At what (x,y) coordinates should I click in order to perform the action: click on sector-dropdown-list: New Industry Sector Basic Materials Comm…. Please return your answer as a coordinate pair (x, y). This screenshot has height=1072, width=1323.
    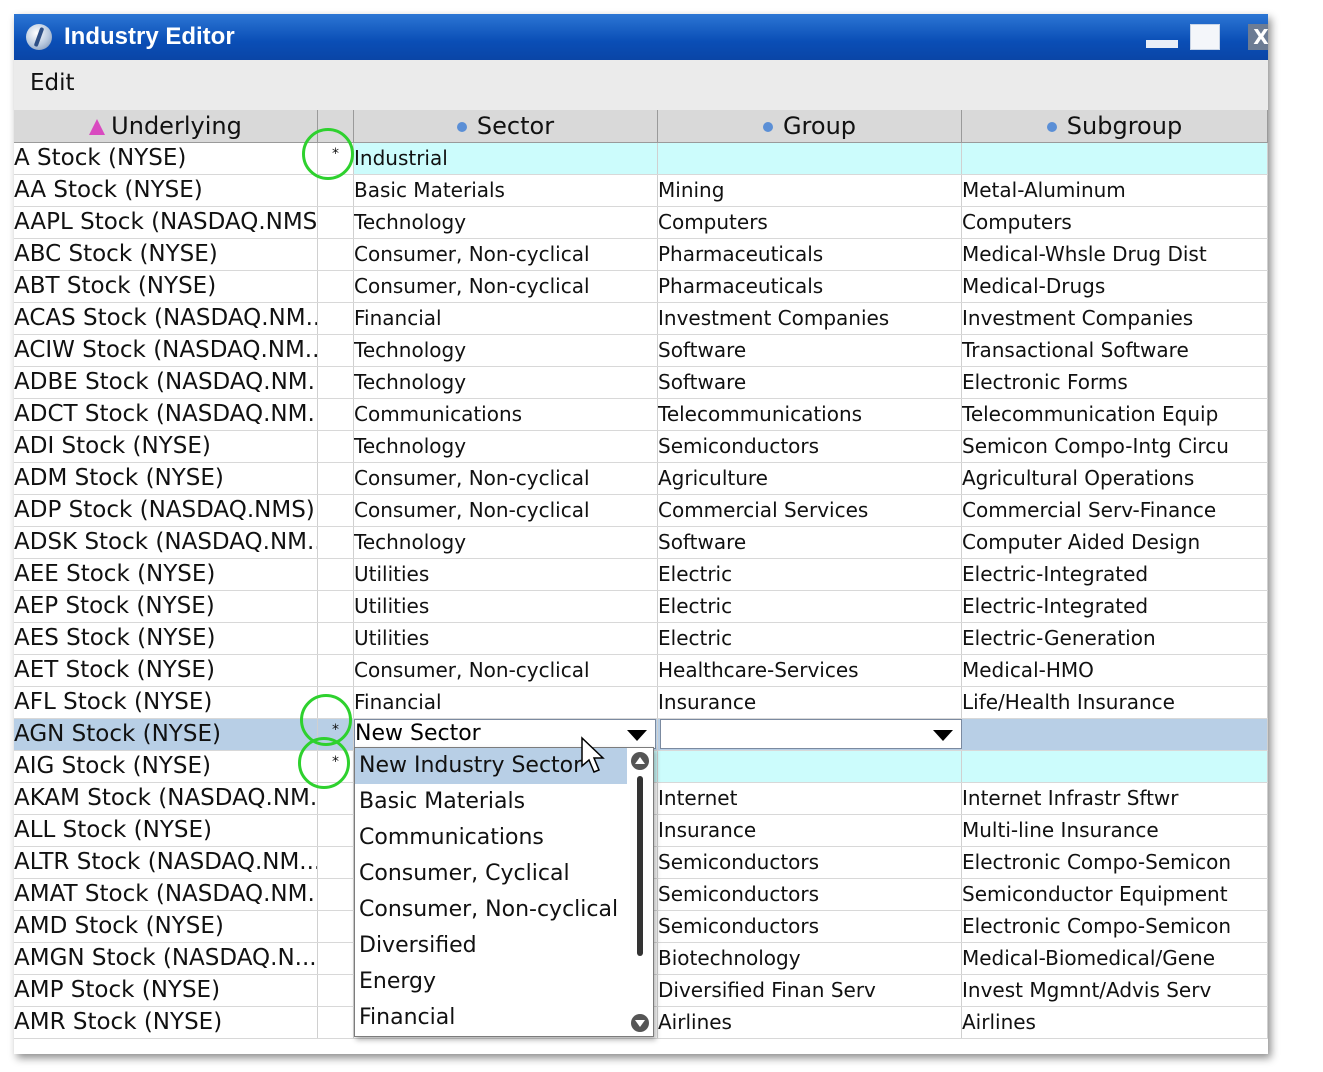
    Looking at the image, I should click on (504, 892).